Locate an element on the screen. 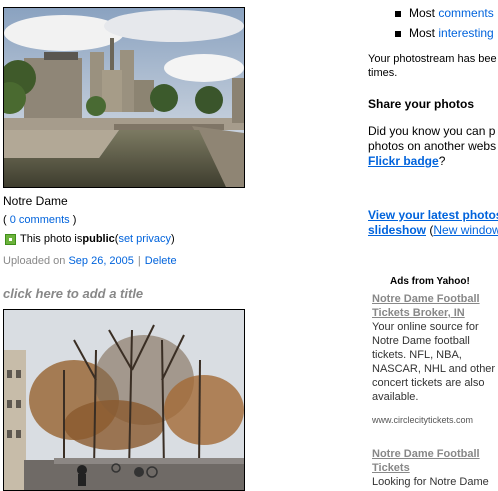 This screenshot has height=491, width=498. privacy-status: public is located at coordinates (98, 239).